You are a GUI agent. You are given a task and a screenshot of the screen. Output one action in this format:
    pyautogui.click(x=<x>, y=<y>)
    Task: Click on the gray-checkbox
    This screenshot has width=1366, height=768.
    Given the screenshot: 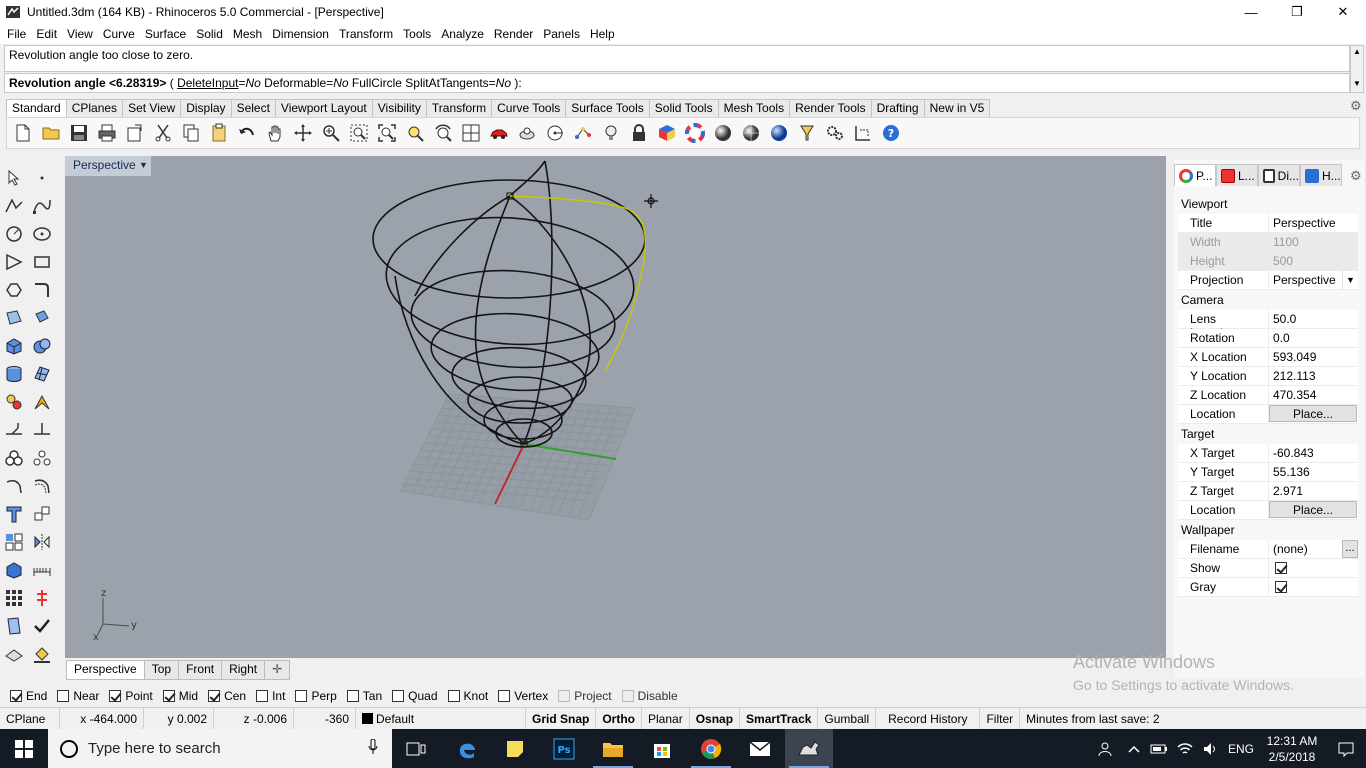 What is the action you would take?
    pyautogui.click(x=1281, y=587)
    